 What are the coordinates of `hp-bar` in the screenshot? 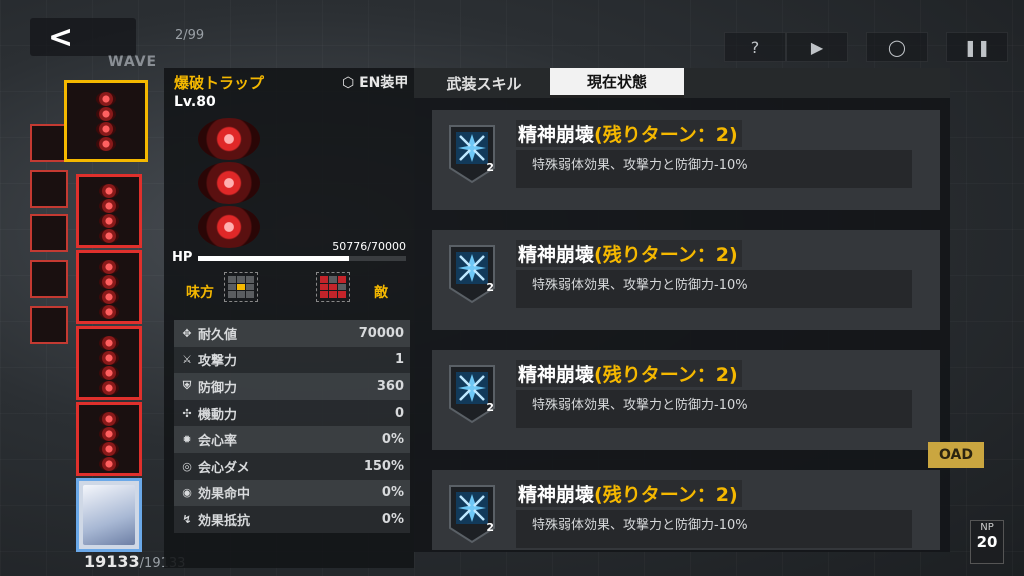 It's located at (302, 258).